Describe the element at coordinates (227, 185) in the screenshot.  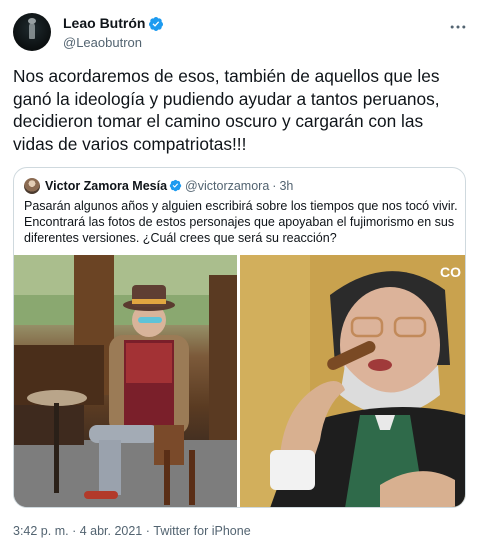
I see `quoted-handle: @victorzamora` at that location.